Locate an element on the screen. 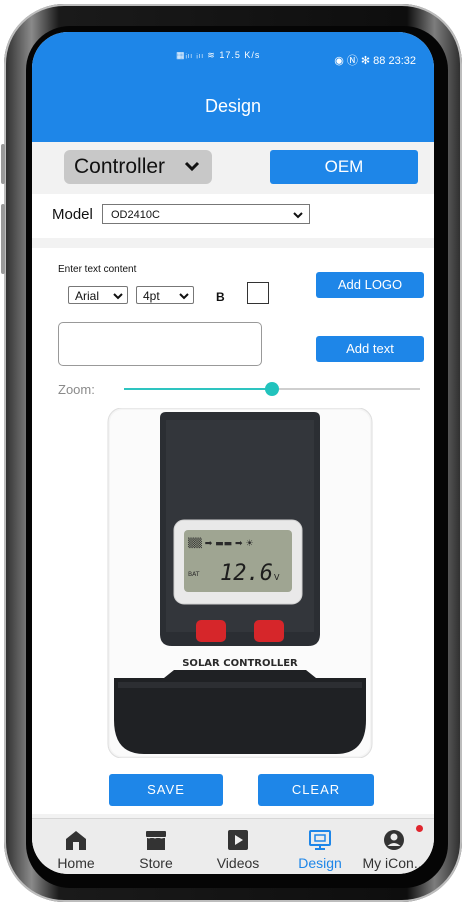 This screenshot has height=906, width=466. store-icon is located at coordinates (156, 841).